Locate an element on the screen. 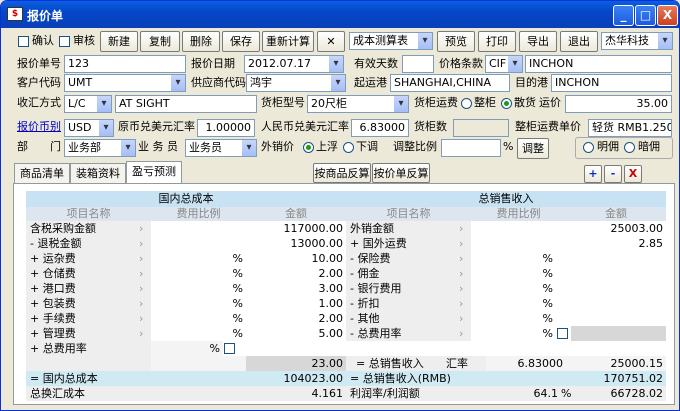  table-row: = 国内总成本 104023.00 = 总销售收入(RMB) 170751.02 is located at coordinates (346, 378).